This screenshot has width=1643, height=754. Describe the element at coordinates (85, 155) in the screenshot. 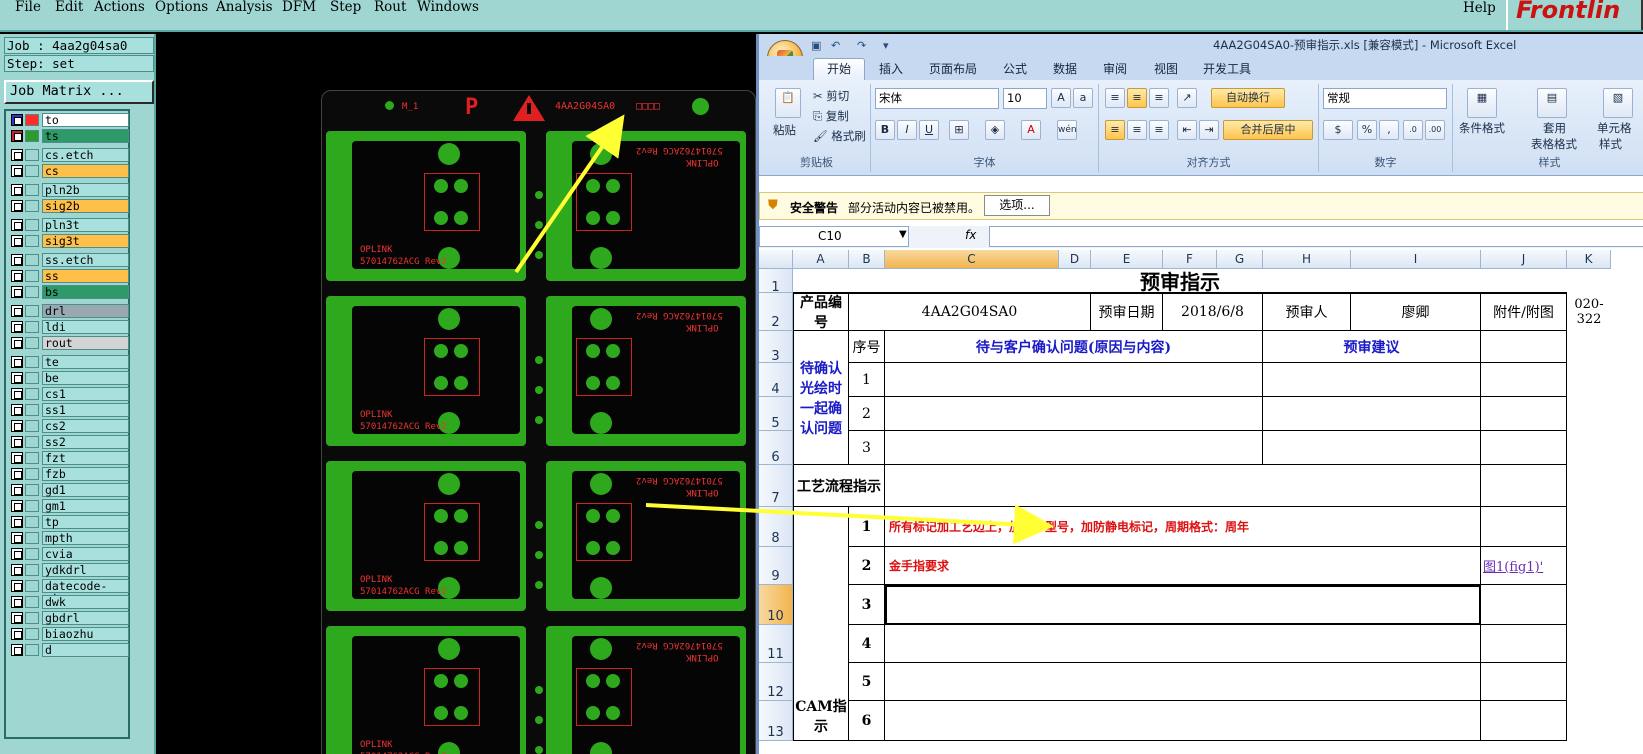

I see `layer-name: cs.etch` at that location.